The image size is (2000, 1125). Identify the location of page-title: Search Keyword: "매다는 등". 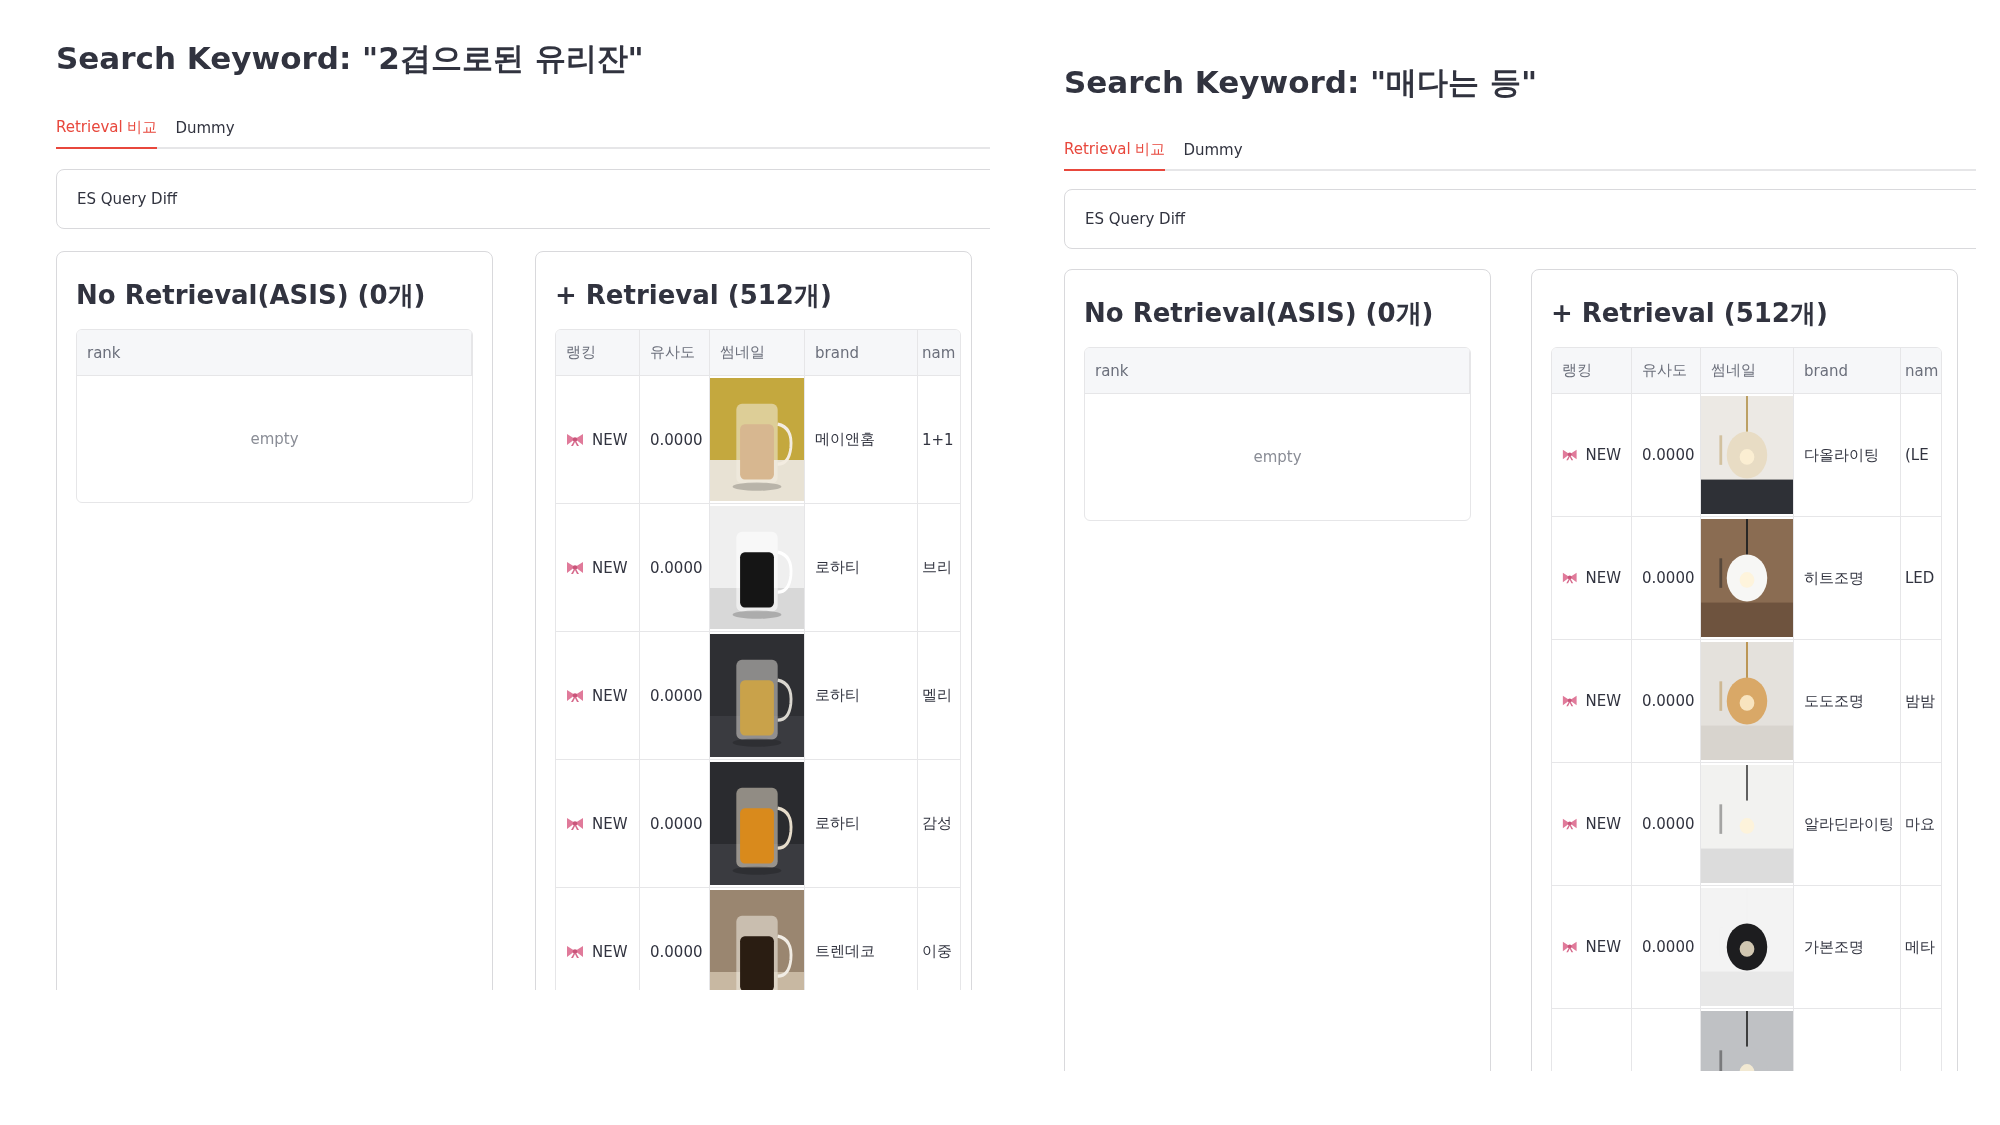
(1301, 82).